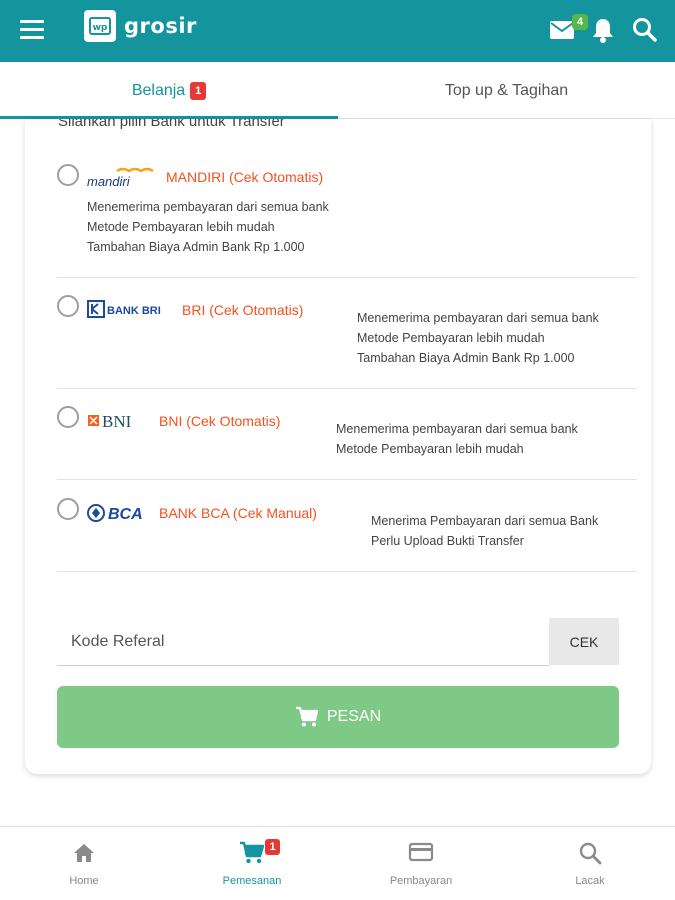  I want to click on top-app-bar: wp grosir 4, so click(337, 31).